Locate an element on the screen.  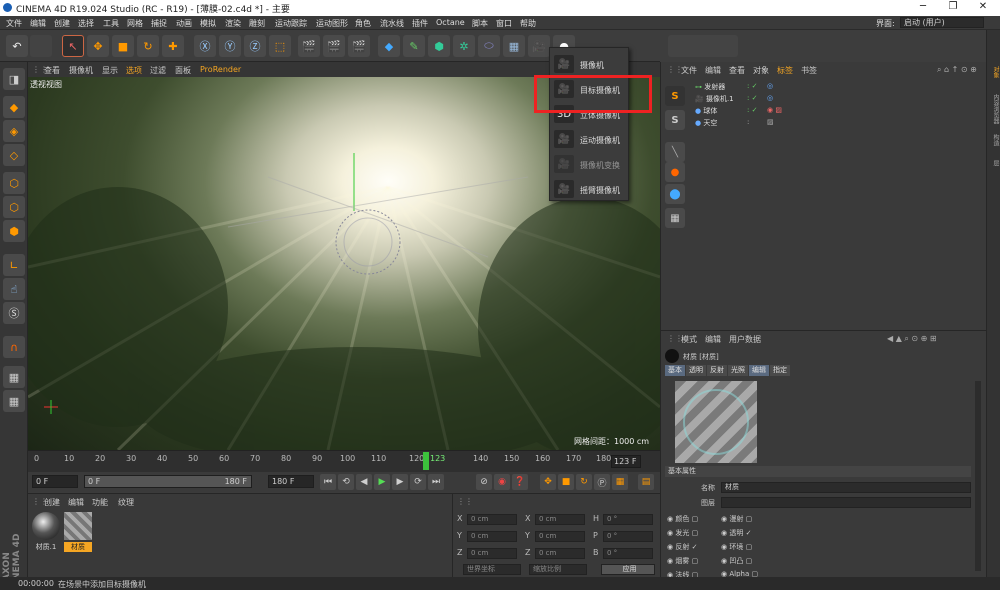
viewport-menu-display: 显示 is located at coordinates (110, 70).